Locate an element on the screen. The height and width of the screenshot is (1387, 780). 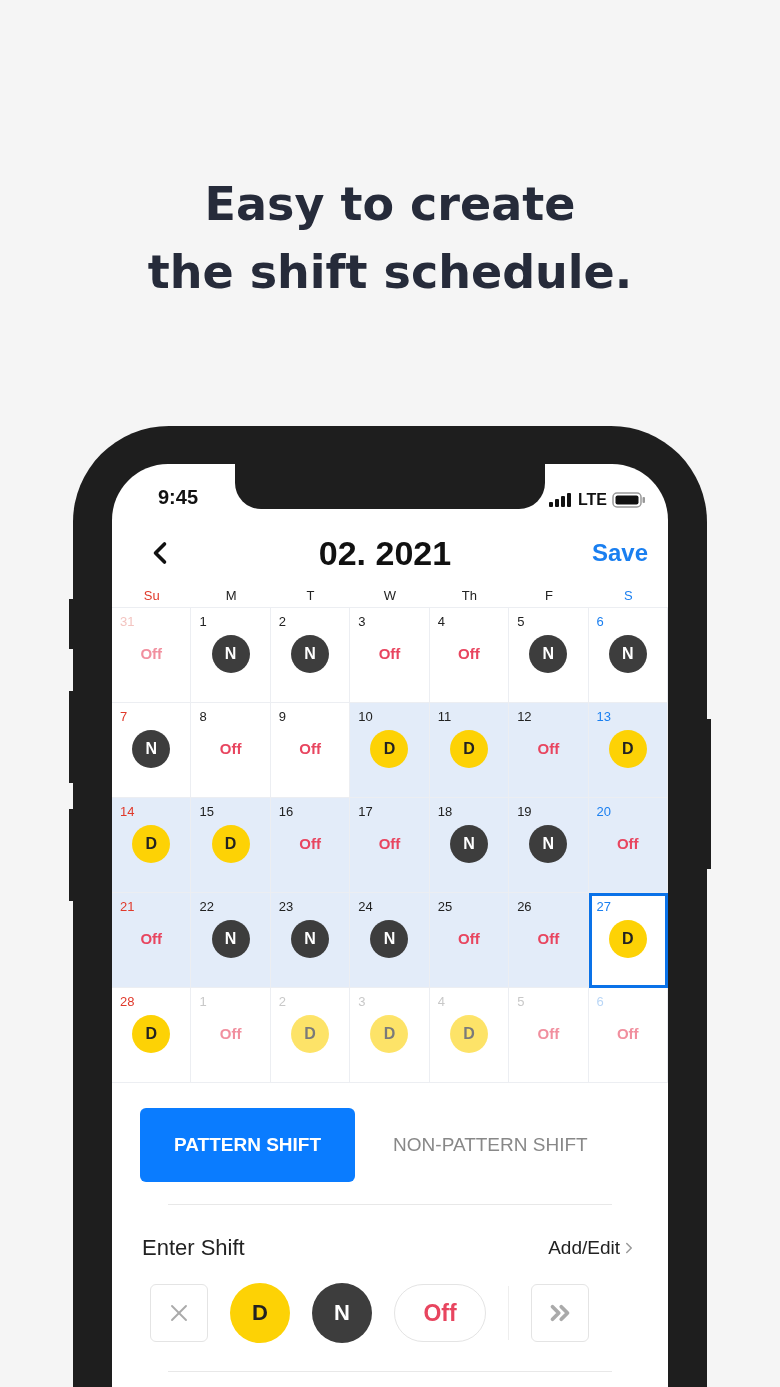
day-number: 11 is located at coordinates (444, 716).